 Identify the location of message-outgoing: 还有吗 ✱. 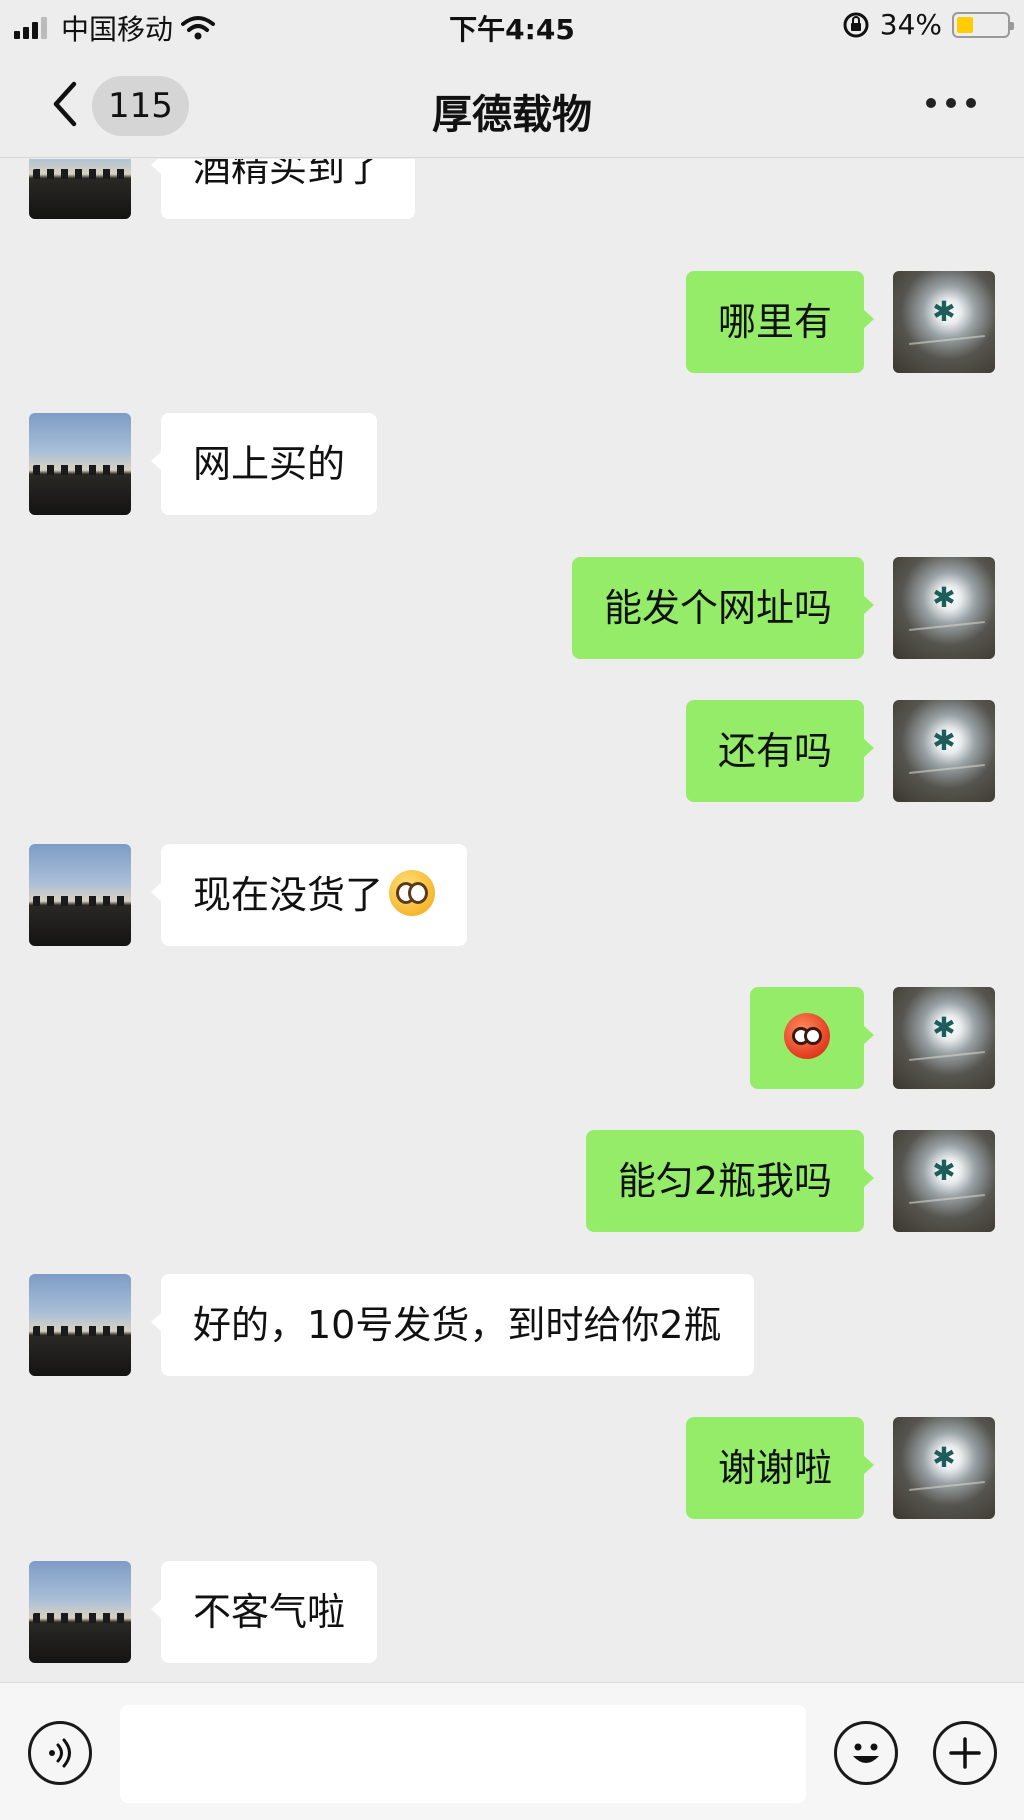
(512, 751).